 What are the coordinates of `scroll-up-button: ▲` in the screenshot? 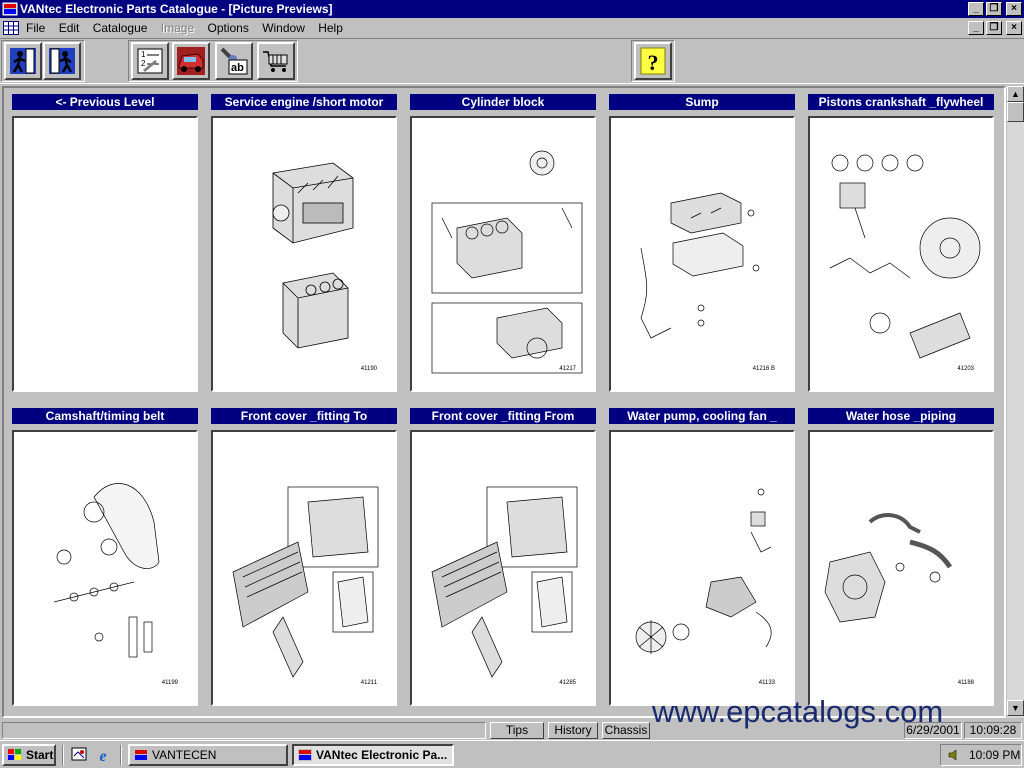 It's located at (1015, 94).